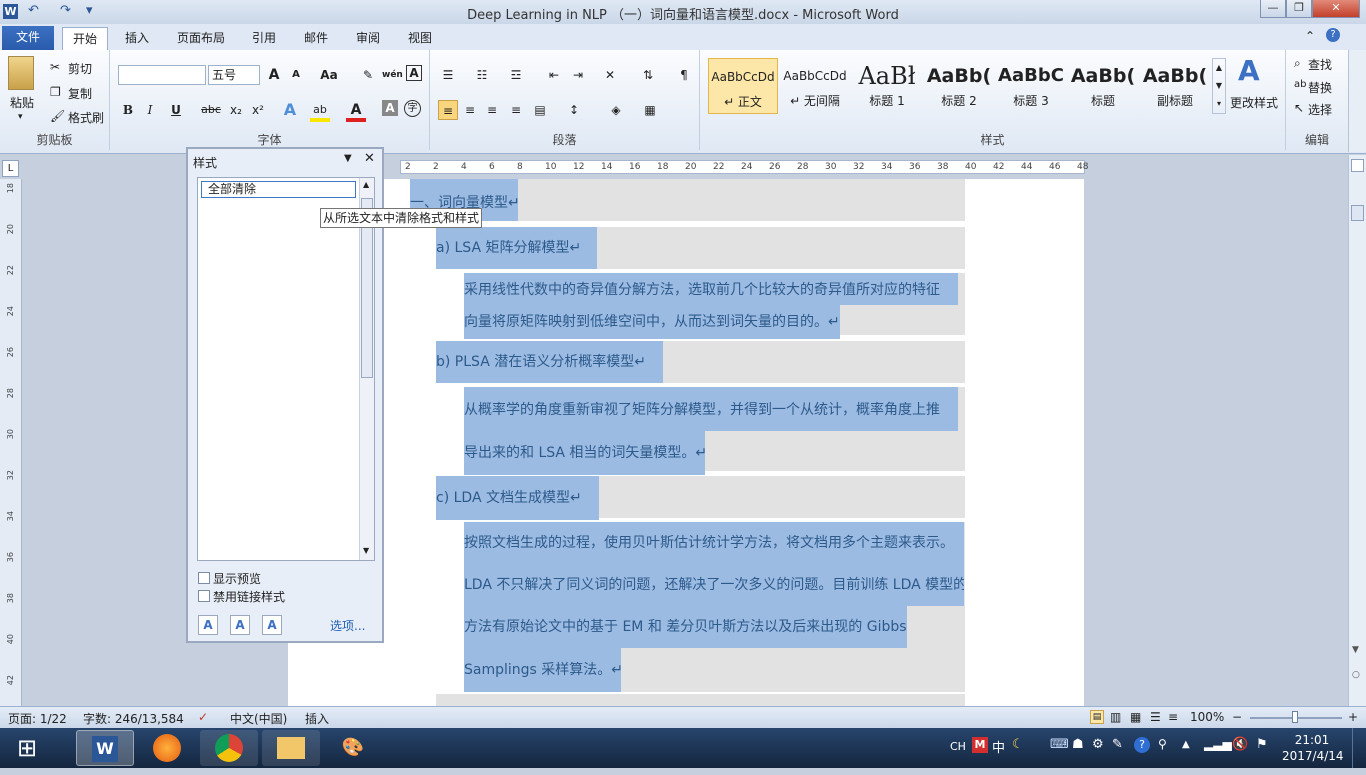  I want to click on ime-indicator: CH, so click(958, 746).